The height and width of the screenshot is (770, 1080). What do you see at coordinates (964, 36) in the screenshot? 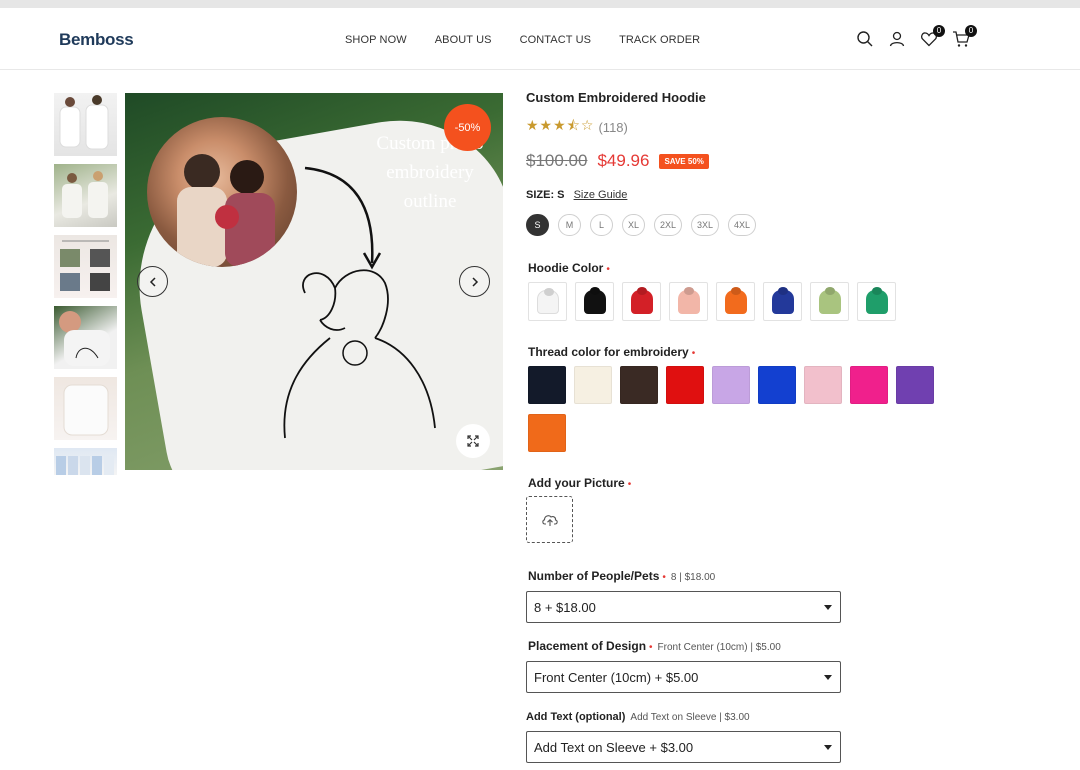
I see `cart-icon: 0` at bounding box center [964, 36].